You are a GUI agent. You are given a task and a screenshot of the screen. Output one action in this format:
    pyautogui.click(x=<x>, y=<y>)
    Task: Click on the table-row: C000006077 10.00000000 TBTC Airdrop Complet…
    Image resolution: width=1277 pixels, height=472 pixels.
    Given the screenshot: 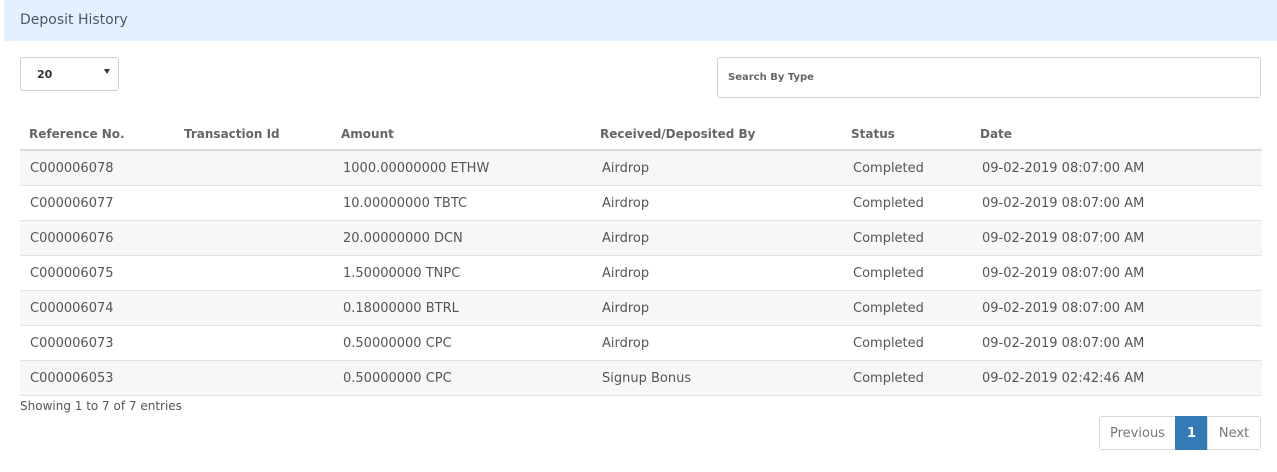 What is the action you would take?
    pyautogui.click(x=641, y=203)
    